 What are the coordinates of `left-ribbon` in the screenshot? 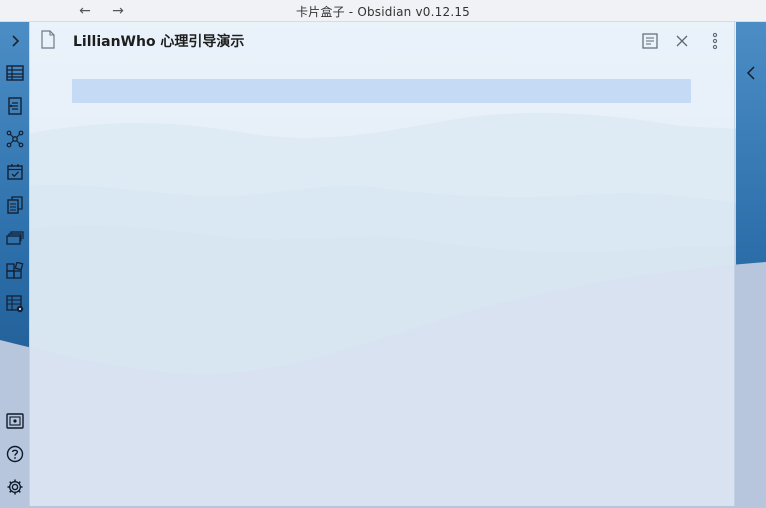 It's located at (14, 265).